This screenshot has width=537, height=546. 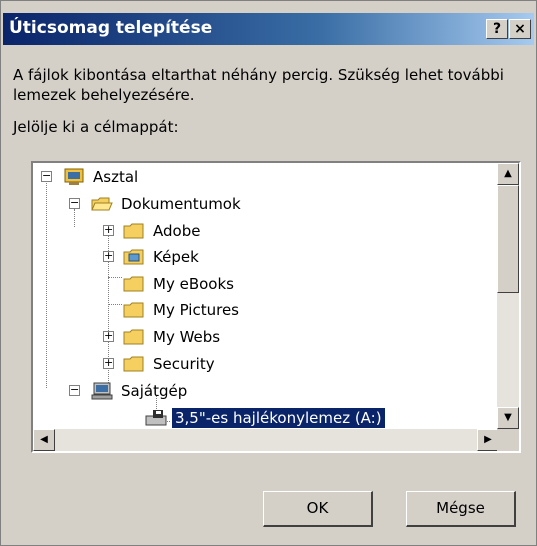 I want to click on tree-node-label: 3,5"-es hajlékonylemez (A:), so click(x=278, y=418).